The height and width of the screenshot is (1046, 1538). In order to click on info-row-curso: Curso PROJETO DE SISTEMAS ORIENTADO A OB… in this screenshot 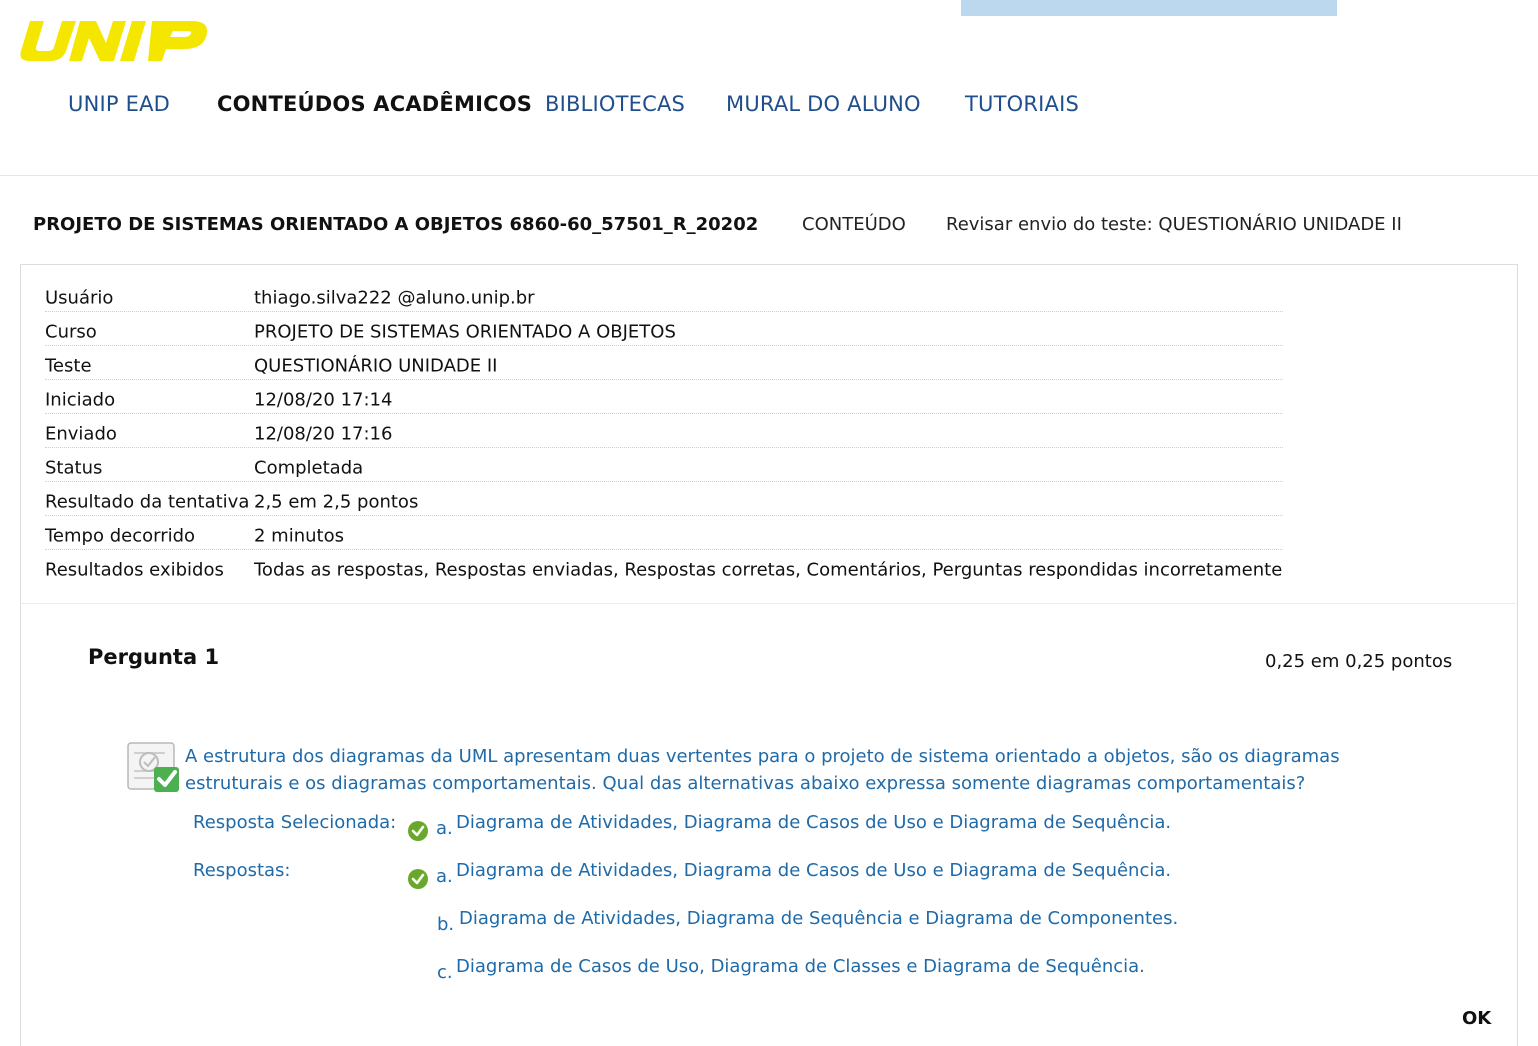, I will do `click(664, 329)`.